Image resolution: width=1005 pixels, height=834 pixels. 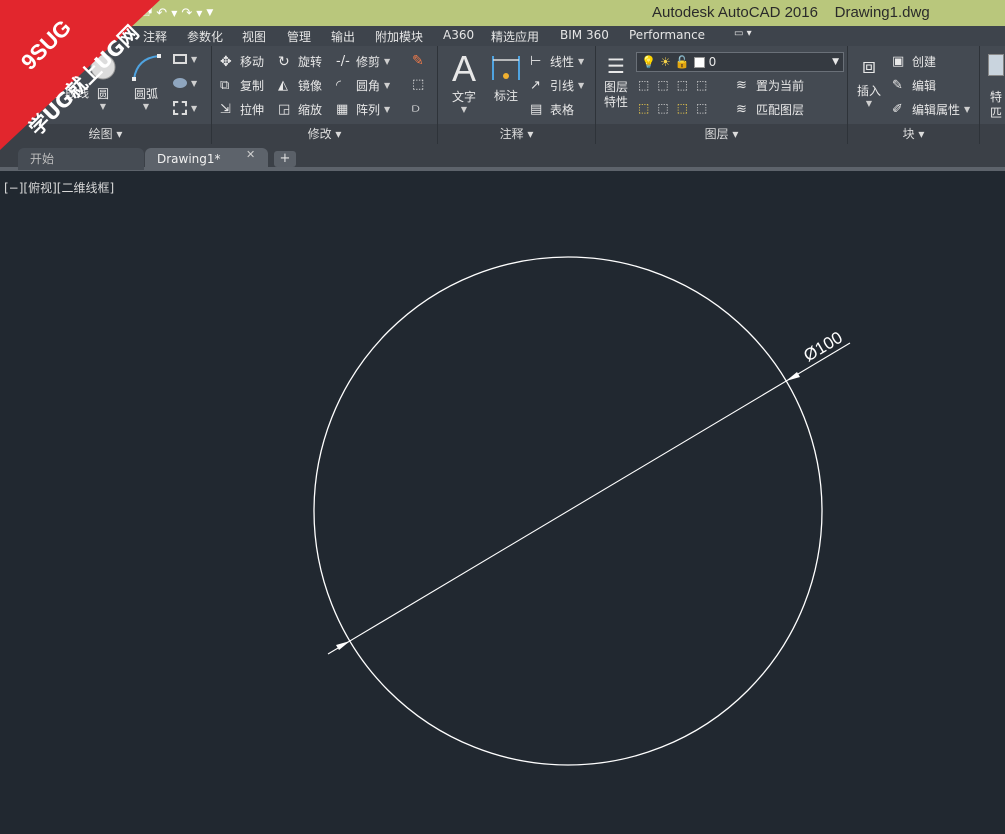 What do you see at coordinates (71, 77) in the screenshot?
I see `polyline-button: 多段线` at bounding box center [71, 77].